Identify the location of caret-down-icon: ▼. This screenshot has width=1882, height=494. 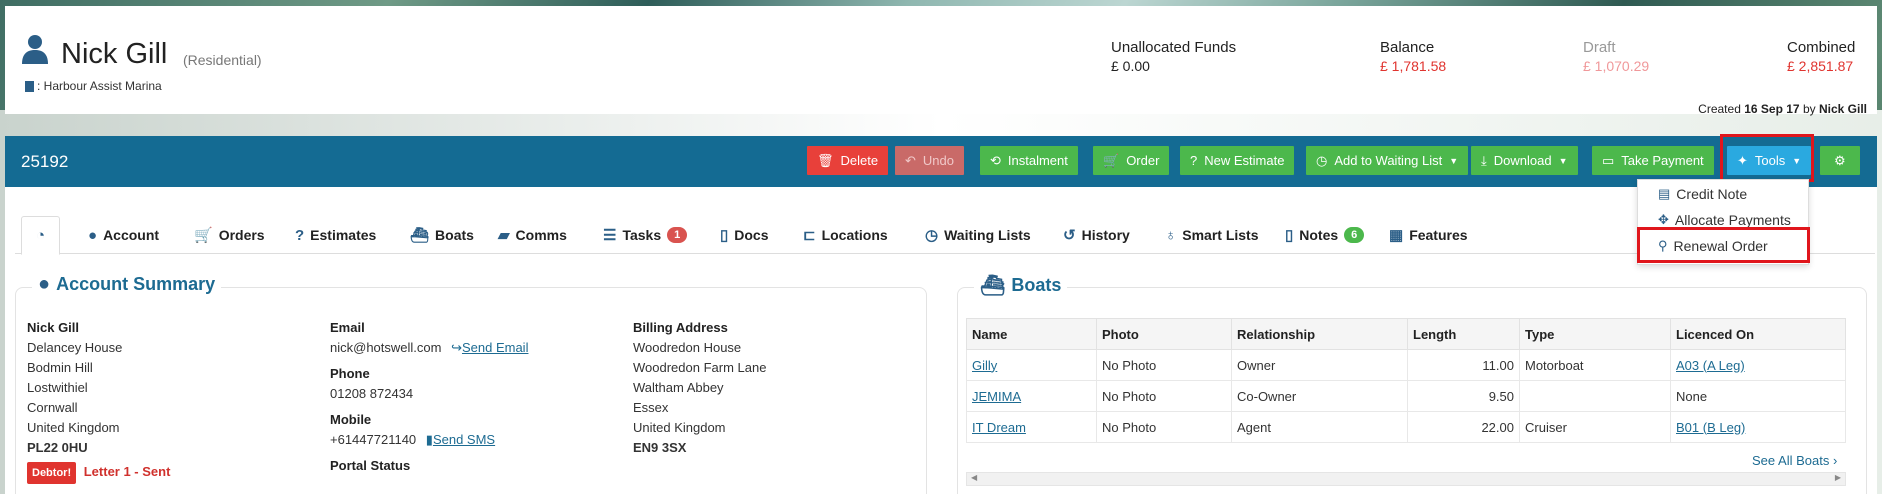
(1454, 160).